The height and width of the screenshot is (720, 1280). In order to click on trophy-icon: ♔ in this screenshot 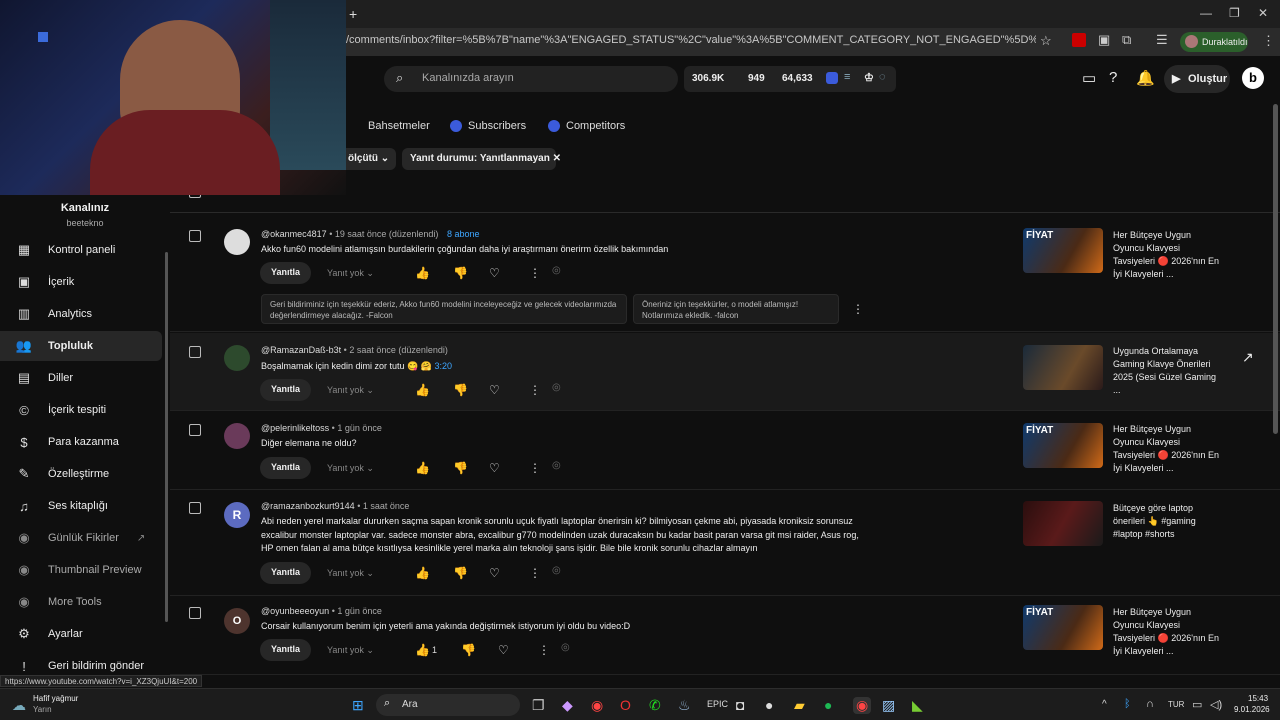, I will do `click(869, 77)`.